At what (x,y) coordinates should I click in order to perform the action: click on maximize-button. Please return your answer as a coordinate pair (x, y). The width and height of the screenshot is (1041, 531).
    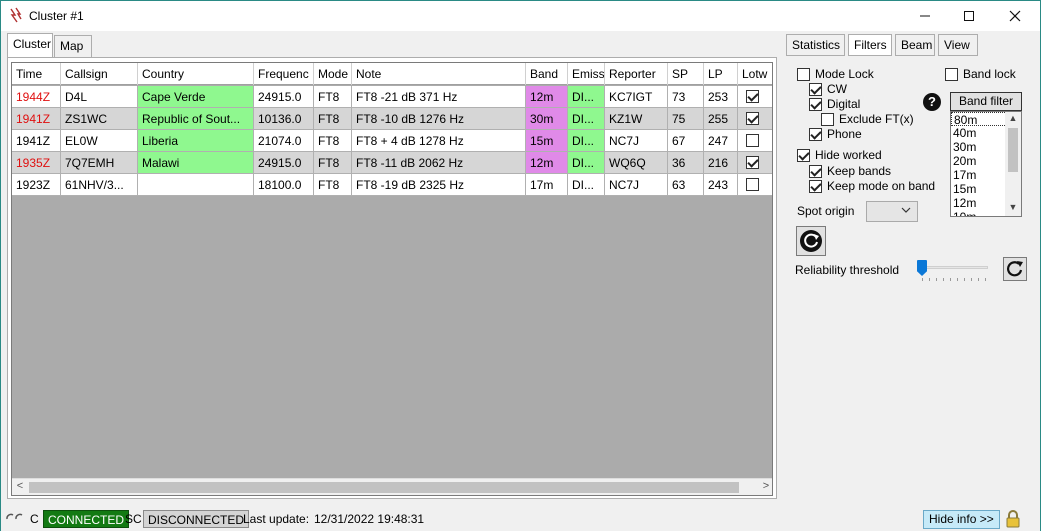
    Looking at the image, I should click on (969, 16).